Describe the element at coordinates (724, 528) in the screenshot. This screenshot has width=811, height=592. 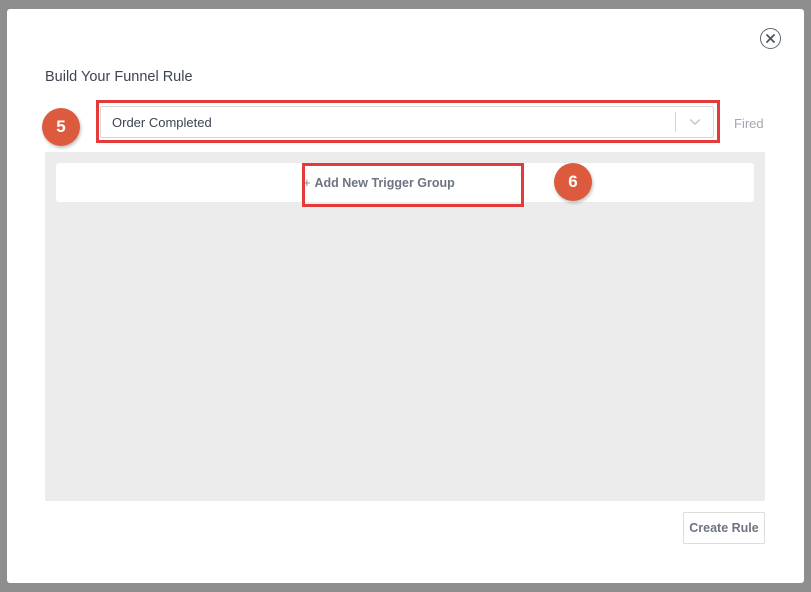
I see `create-rule-button: Create Rule` at that location.